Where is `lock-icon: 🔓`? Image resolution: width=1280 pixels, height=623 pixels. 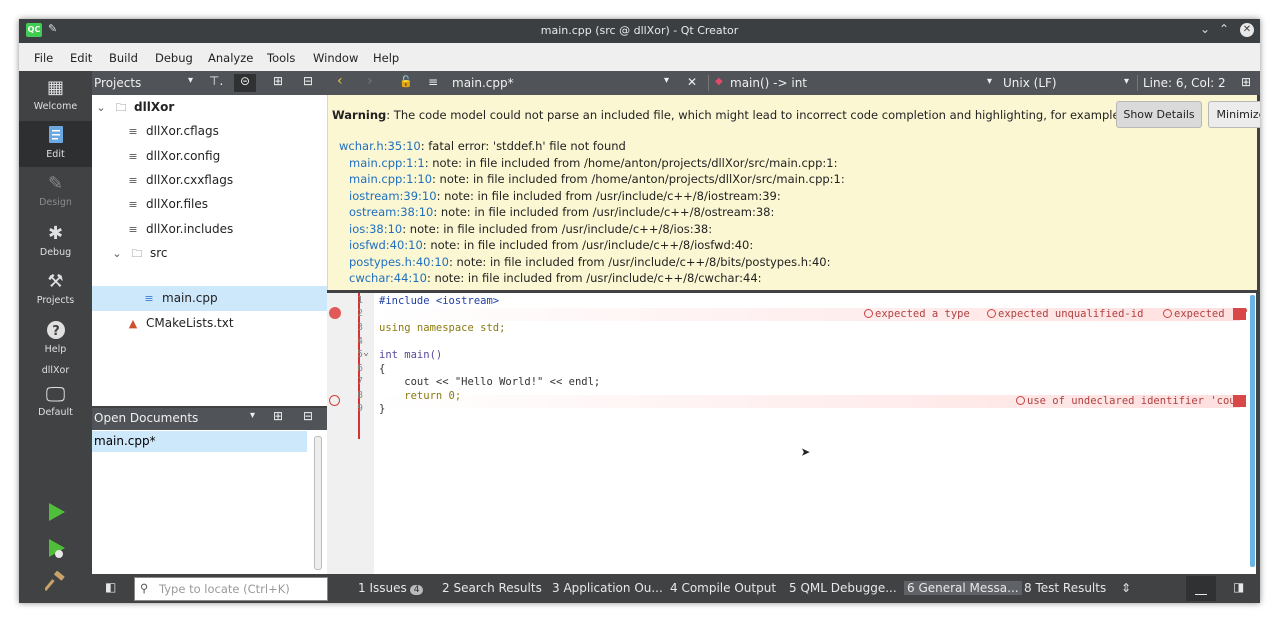 lock-icon: 🔓 is located at coordinates (406, 81).